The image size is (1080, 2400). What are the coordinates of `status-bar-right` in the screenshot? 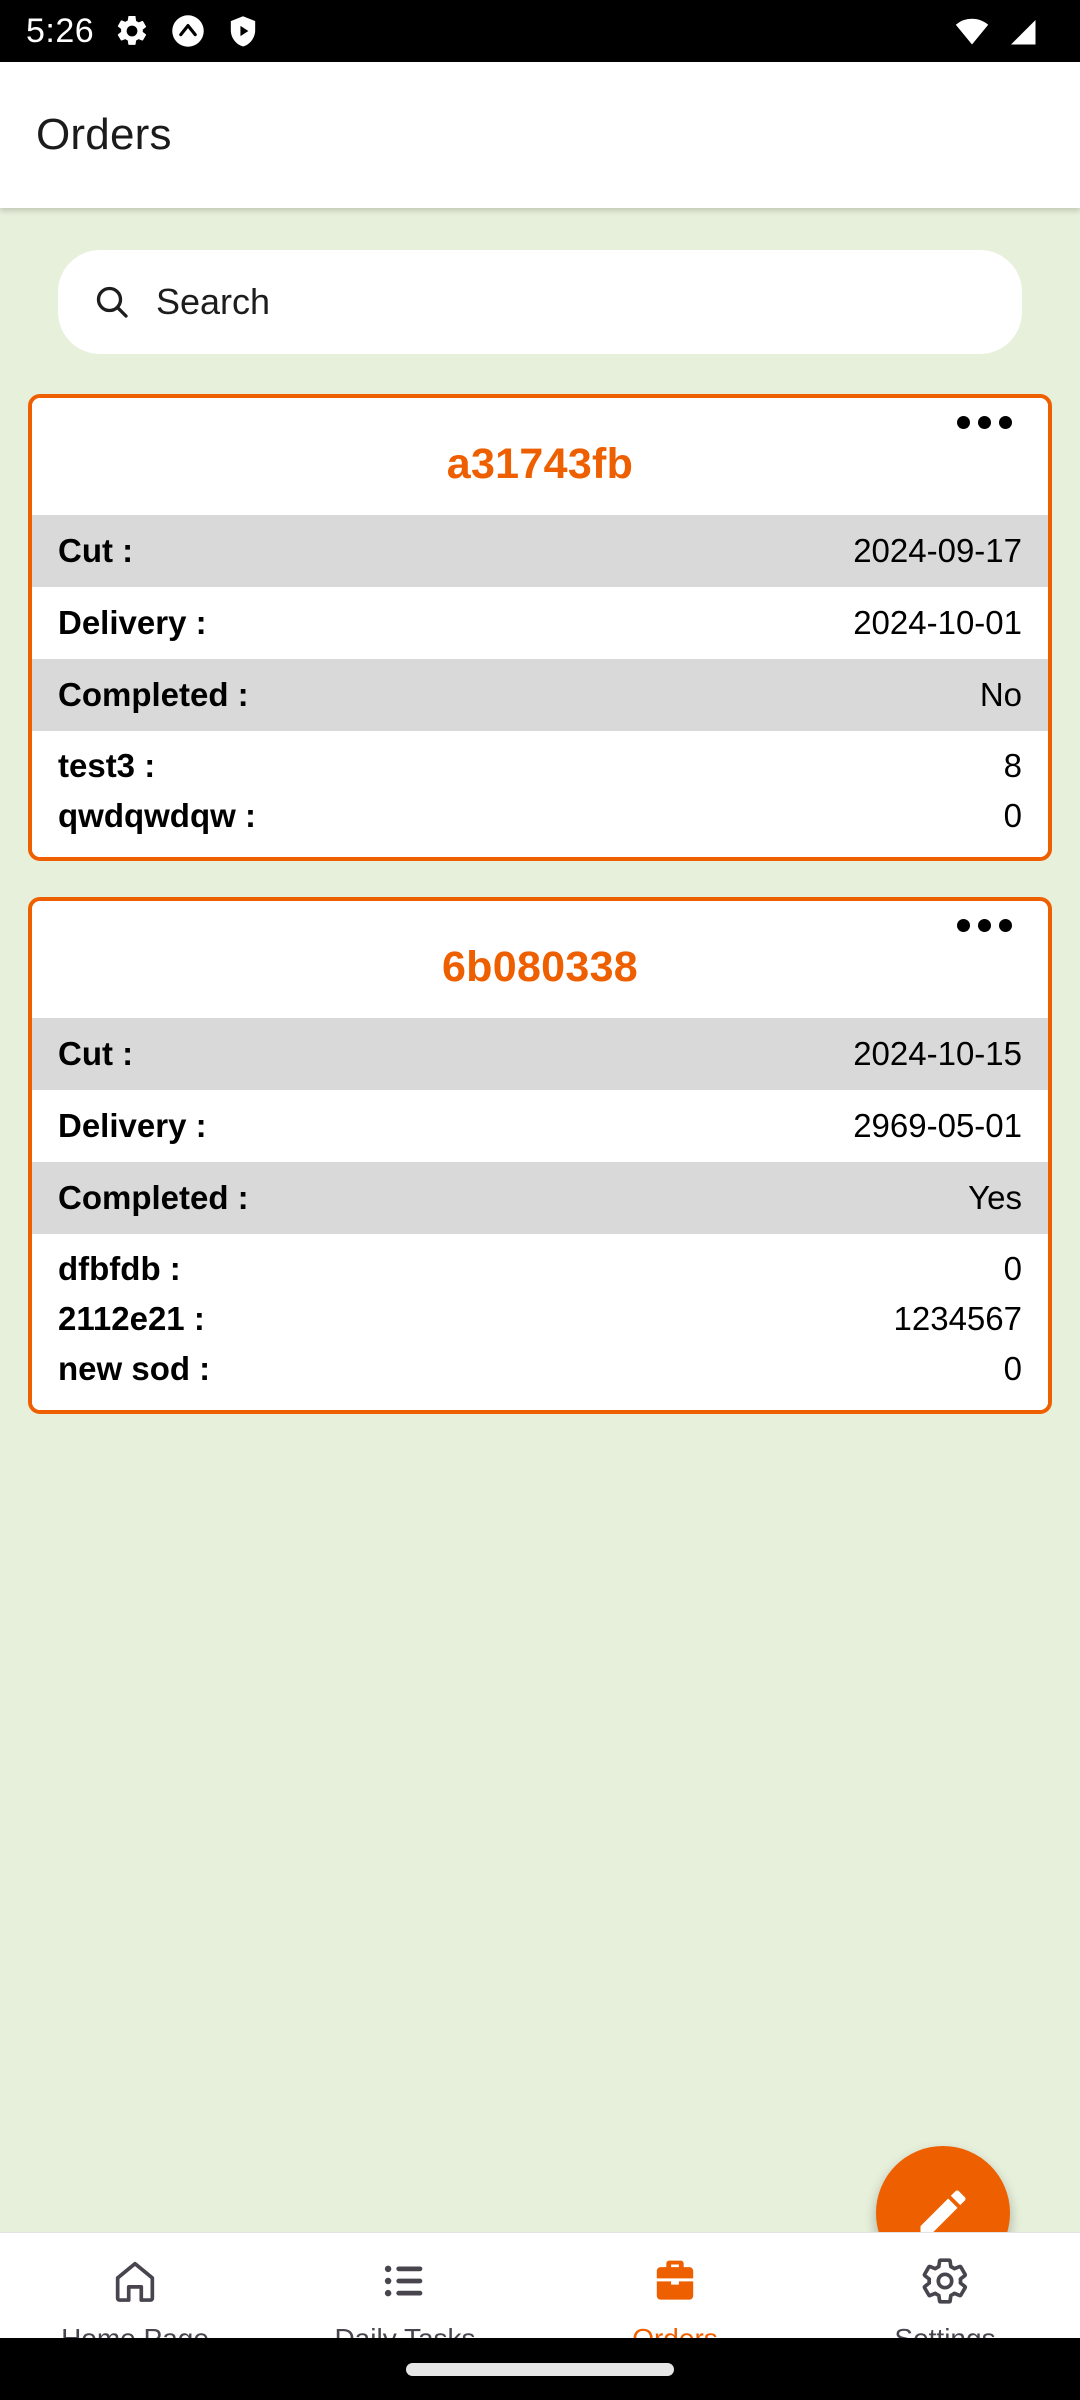 It's located at (1004, 31).